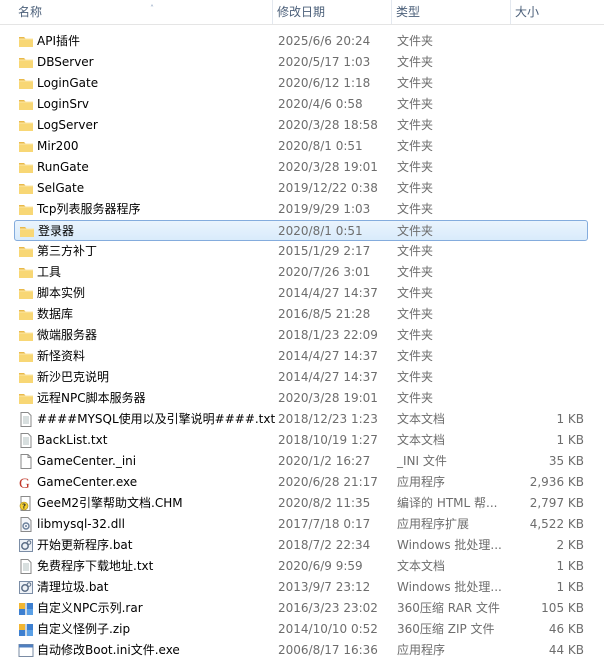 The height and width of the screenshot is (665, 604). What do you see at coordinates (450, 12) in the screenshot?
I see `column-header-type: 类型` at bounding box center [450, 12].